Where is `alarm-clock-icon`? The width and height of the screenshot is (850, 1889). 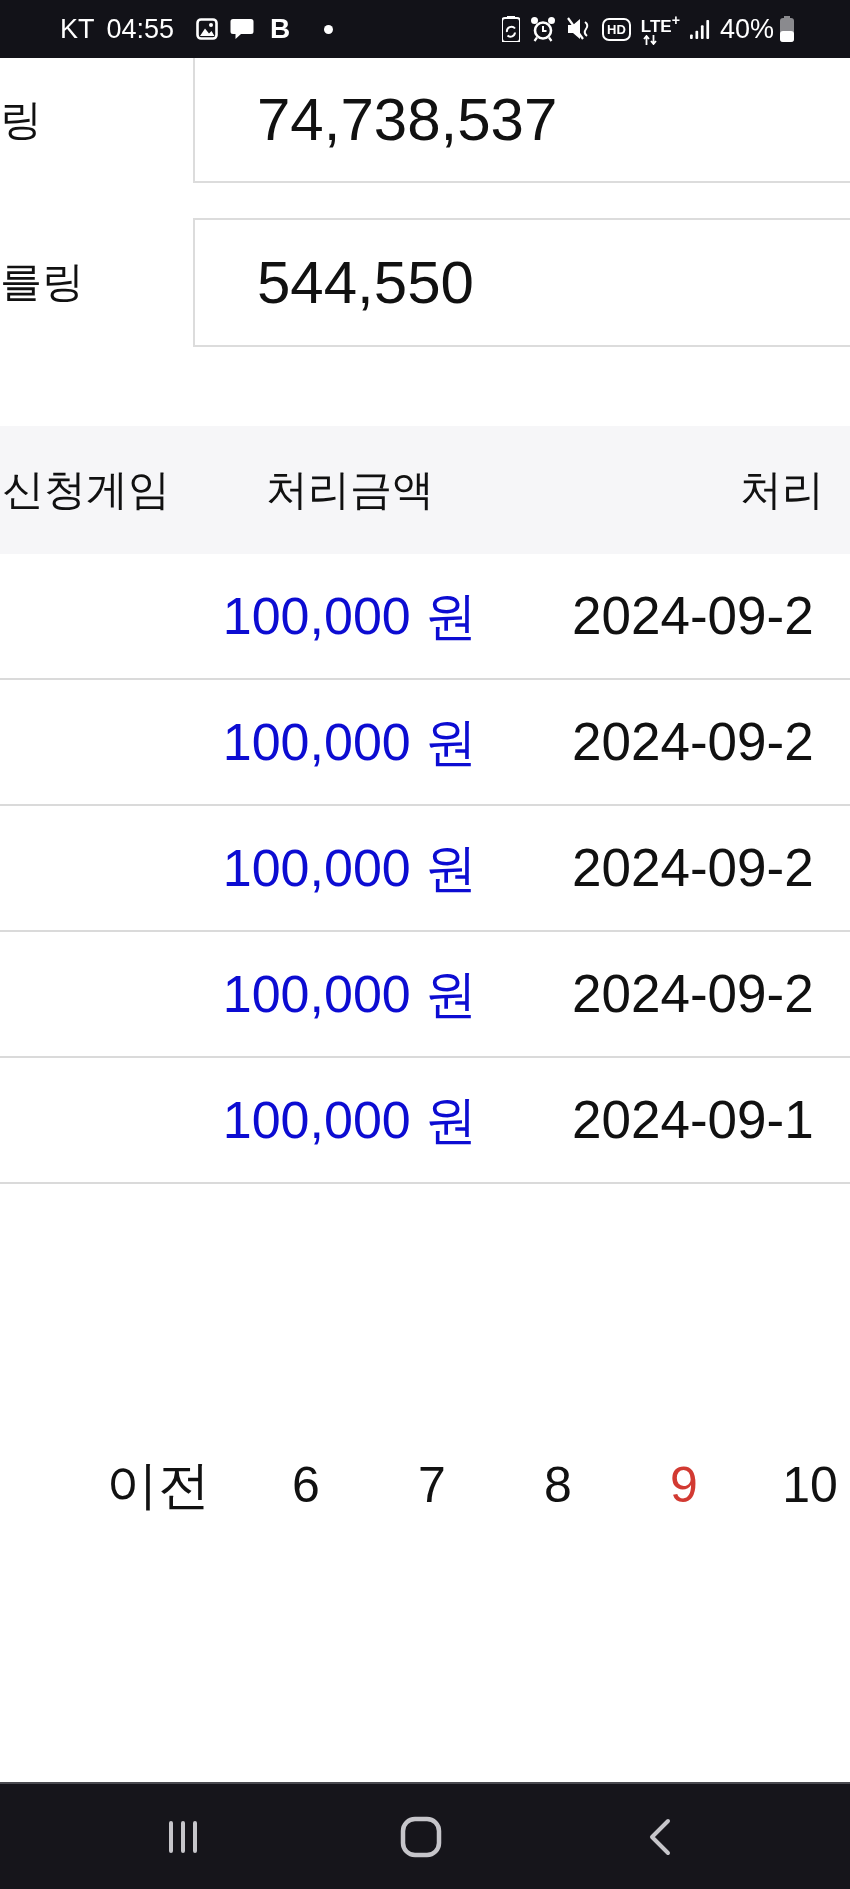
alarm-clock-icon is located at coordinates (543, 29).